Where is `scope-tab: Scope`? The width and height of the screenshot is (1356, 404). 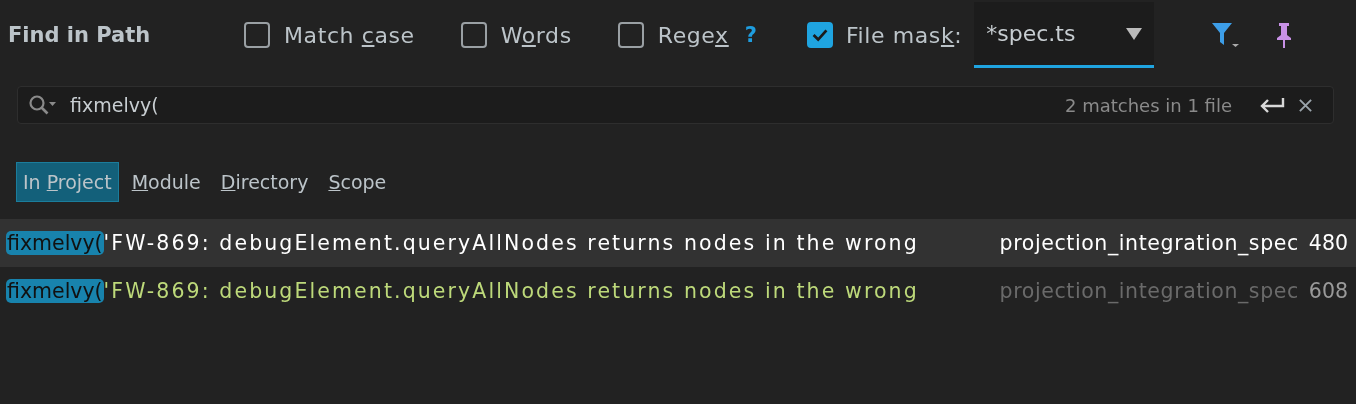 scope-tab: Scope is located at coordinates (357, 182).